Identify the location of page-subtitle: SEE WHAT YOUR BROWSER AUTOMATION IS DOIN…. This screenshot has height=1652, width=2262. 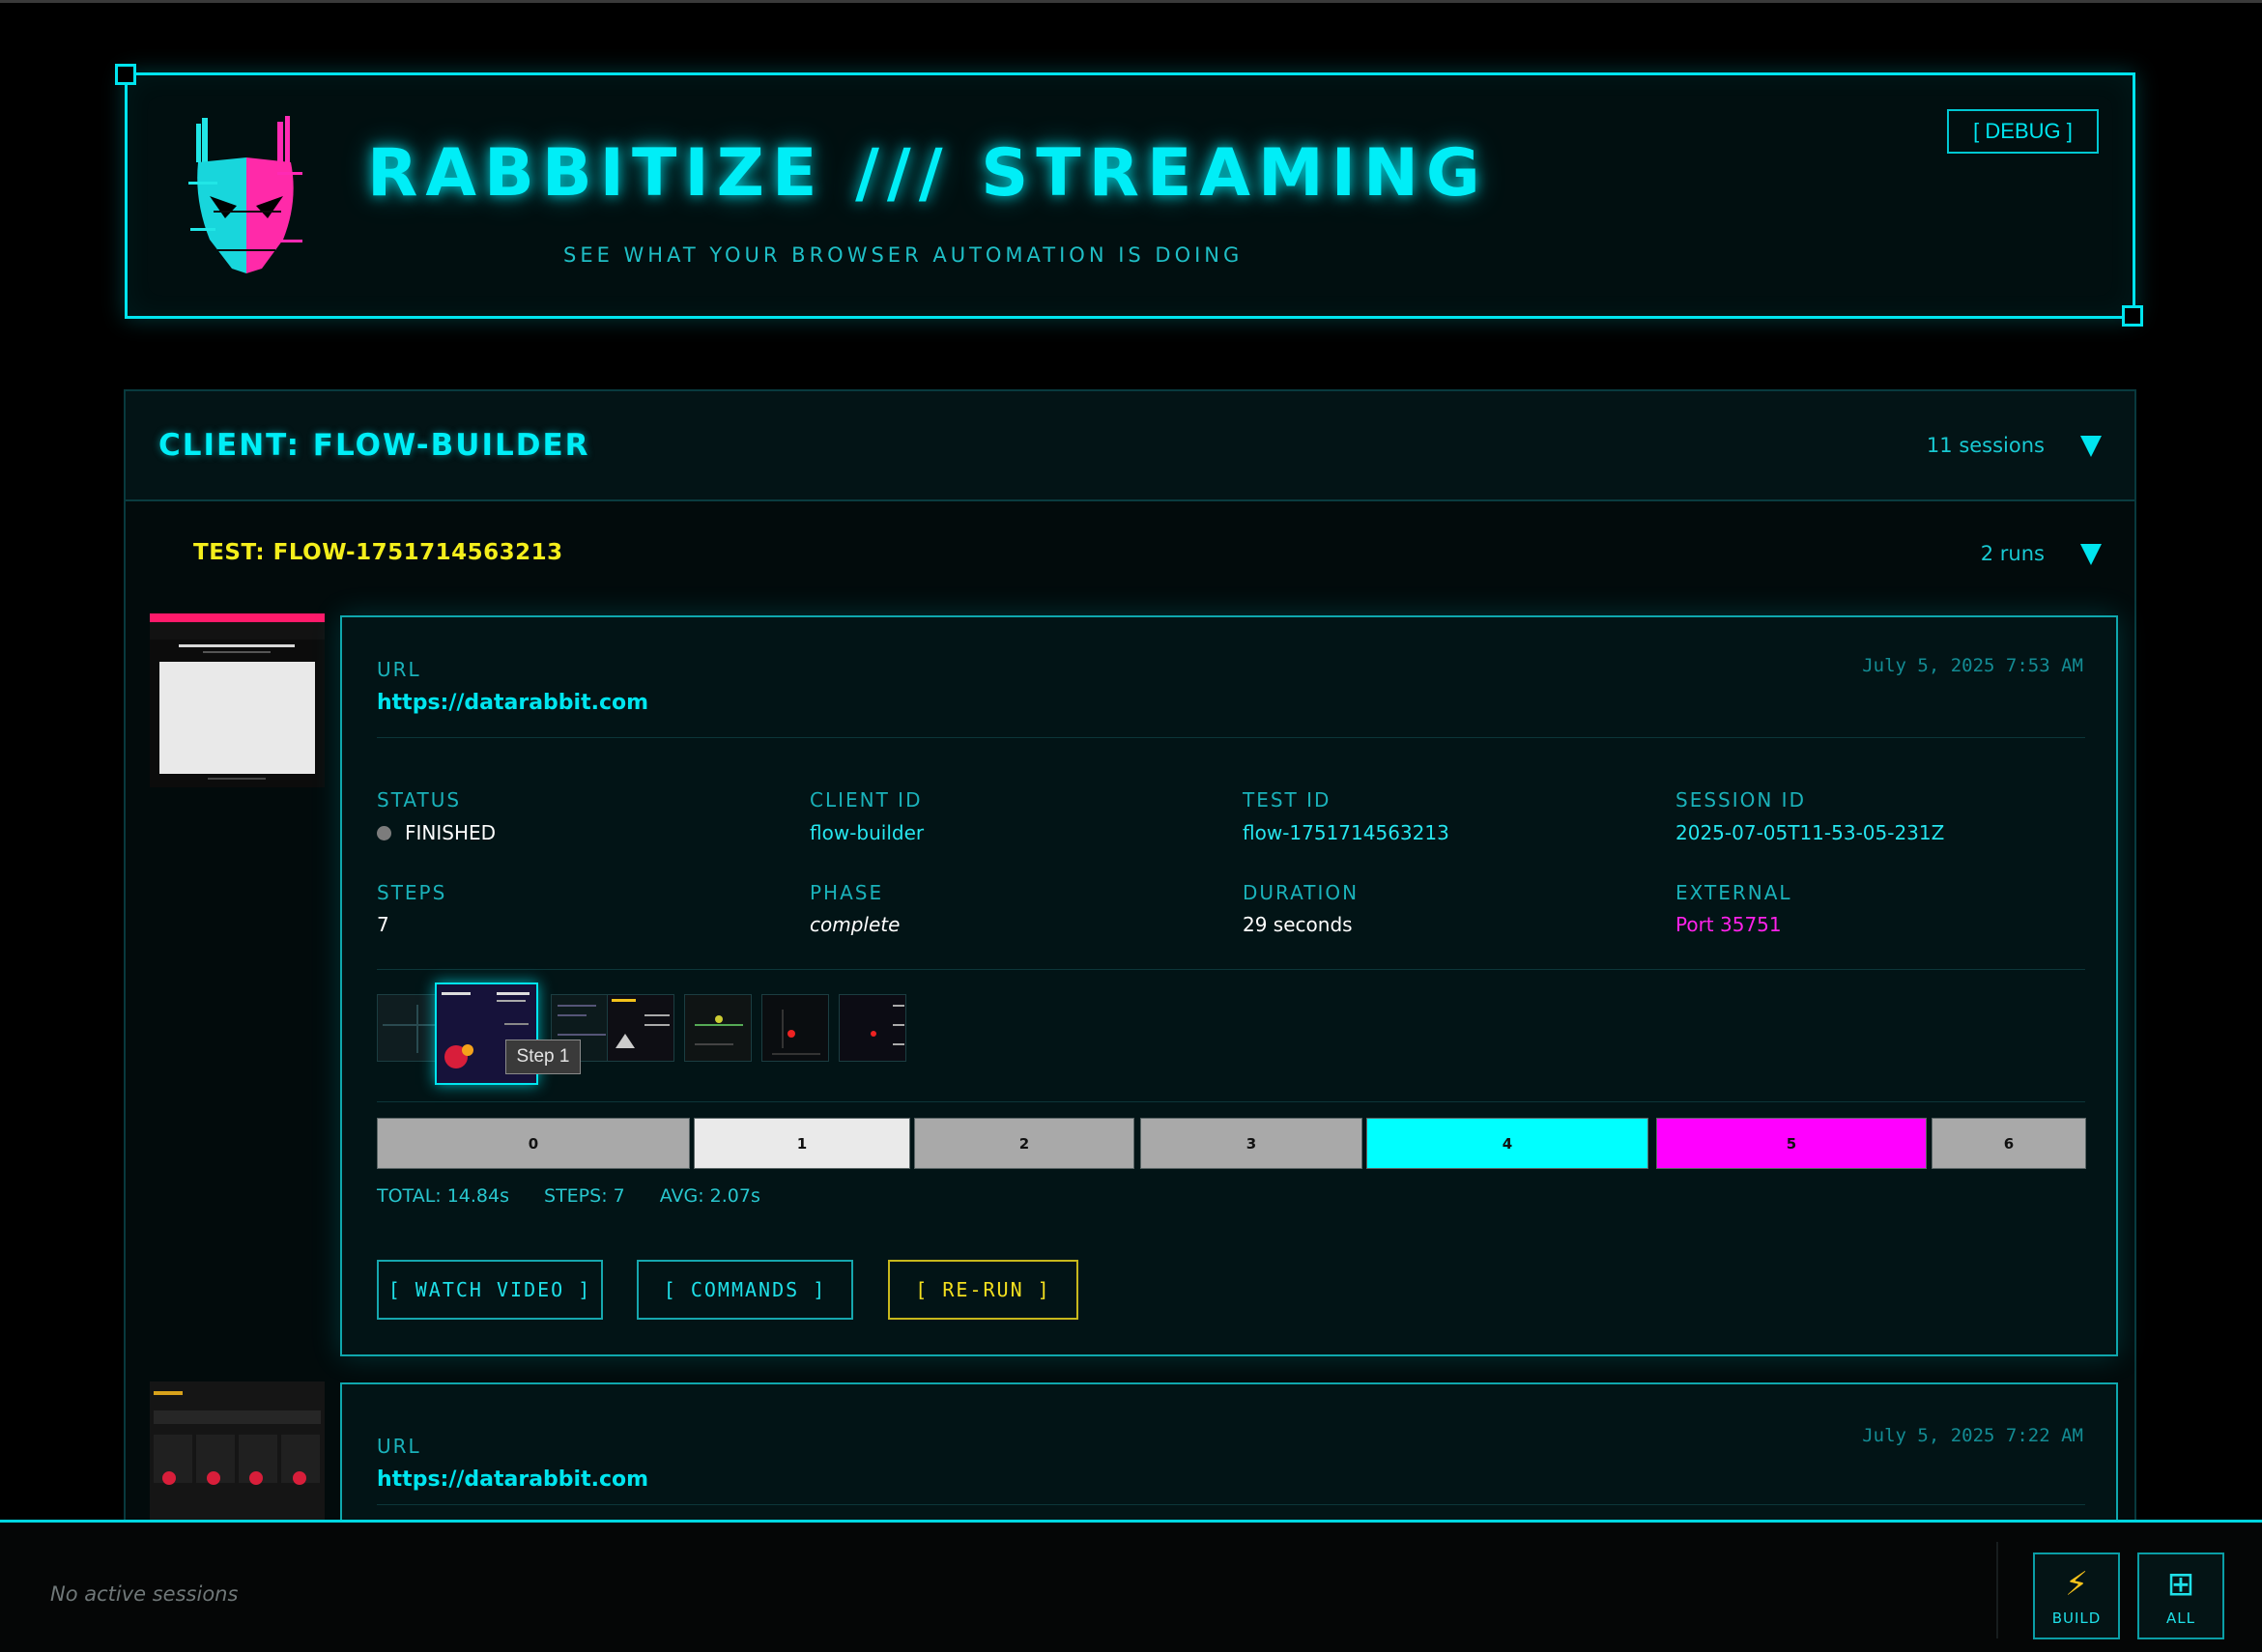
(903, 255).